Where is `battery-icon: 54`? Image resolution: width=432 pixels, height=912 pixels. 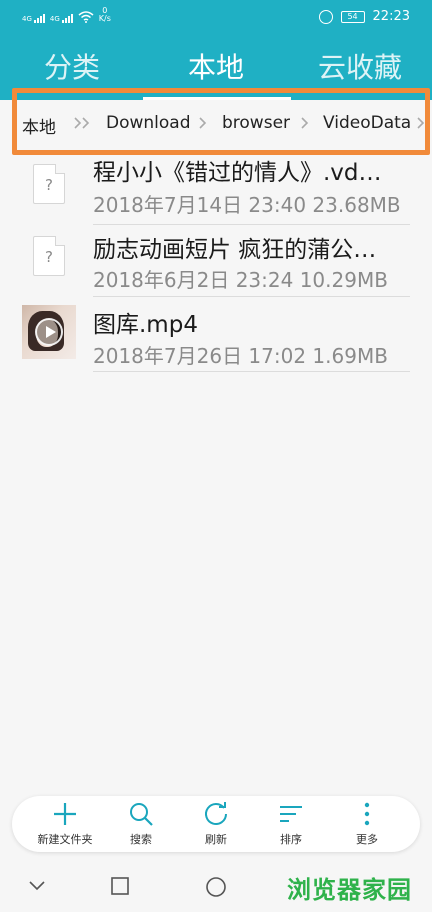
battery-icon: 54 is located at coordinates (352, 16).